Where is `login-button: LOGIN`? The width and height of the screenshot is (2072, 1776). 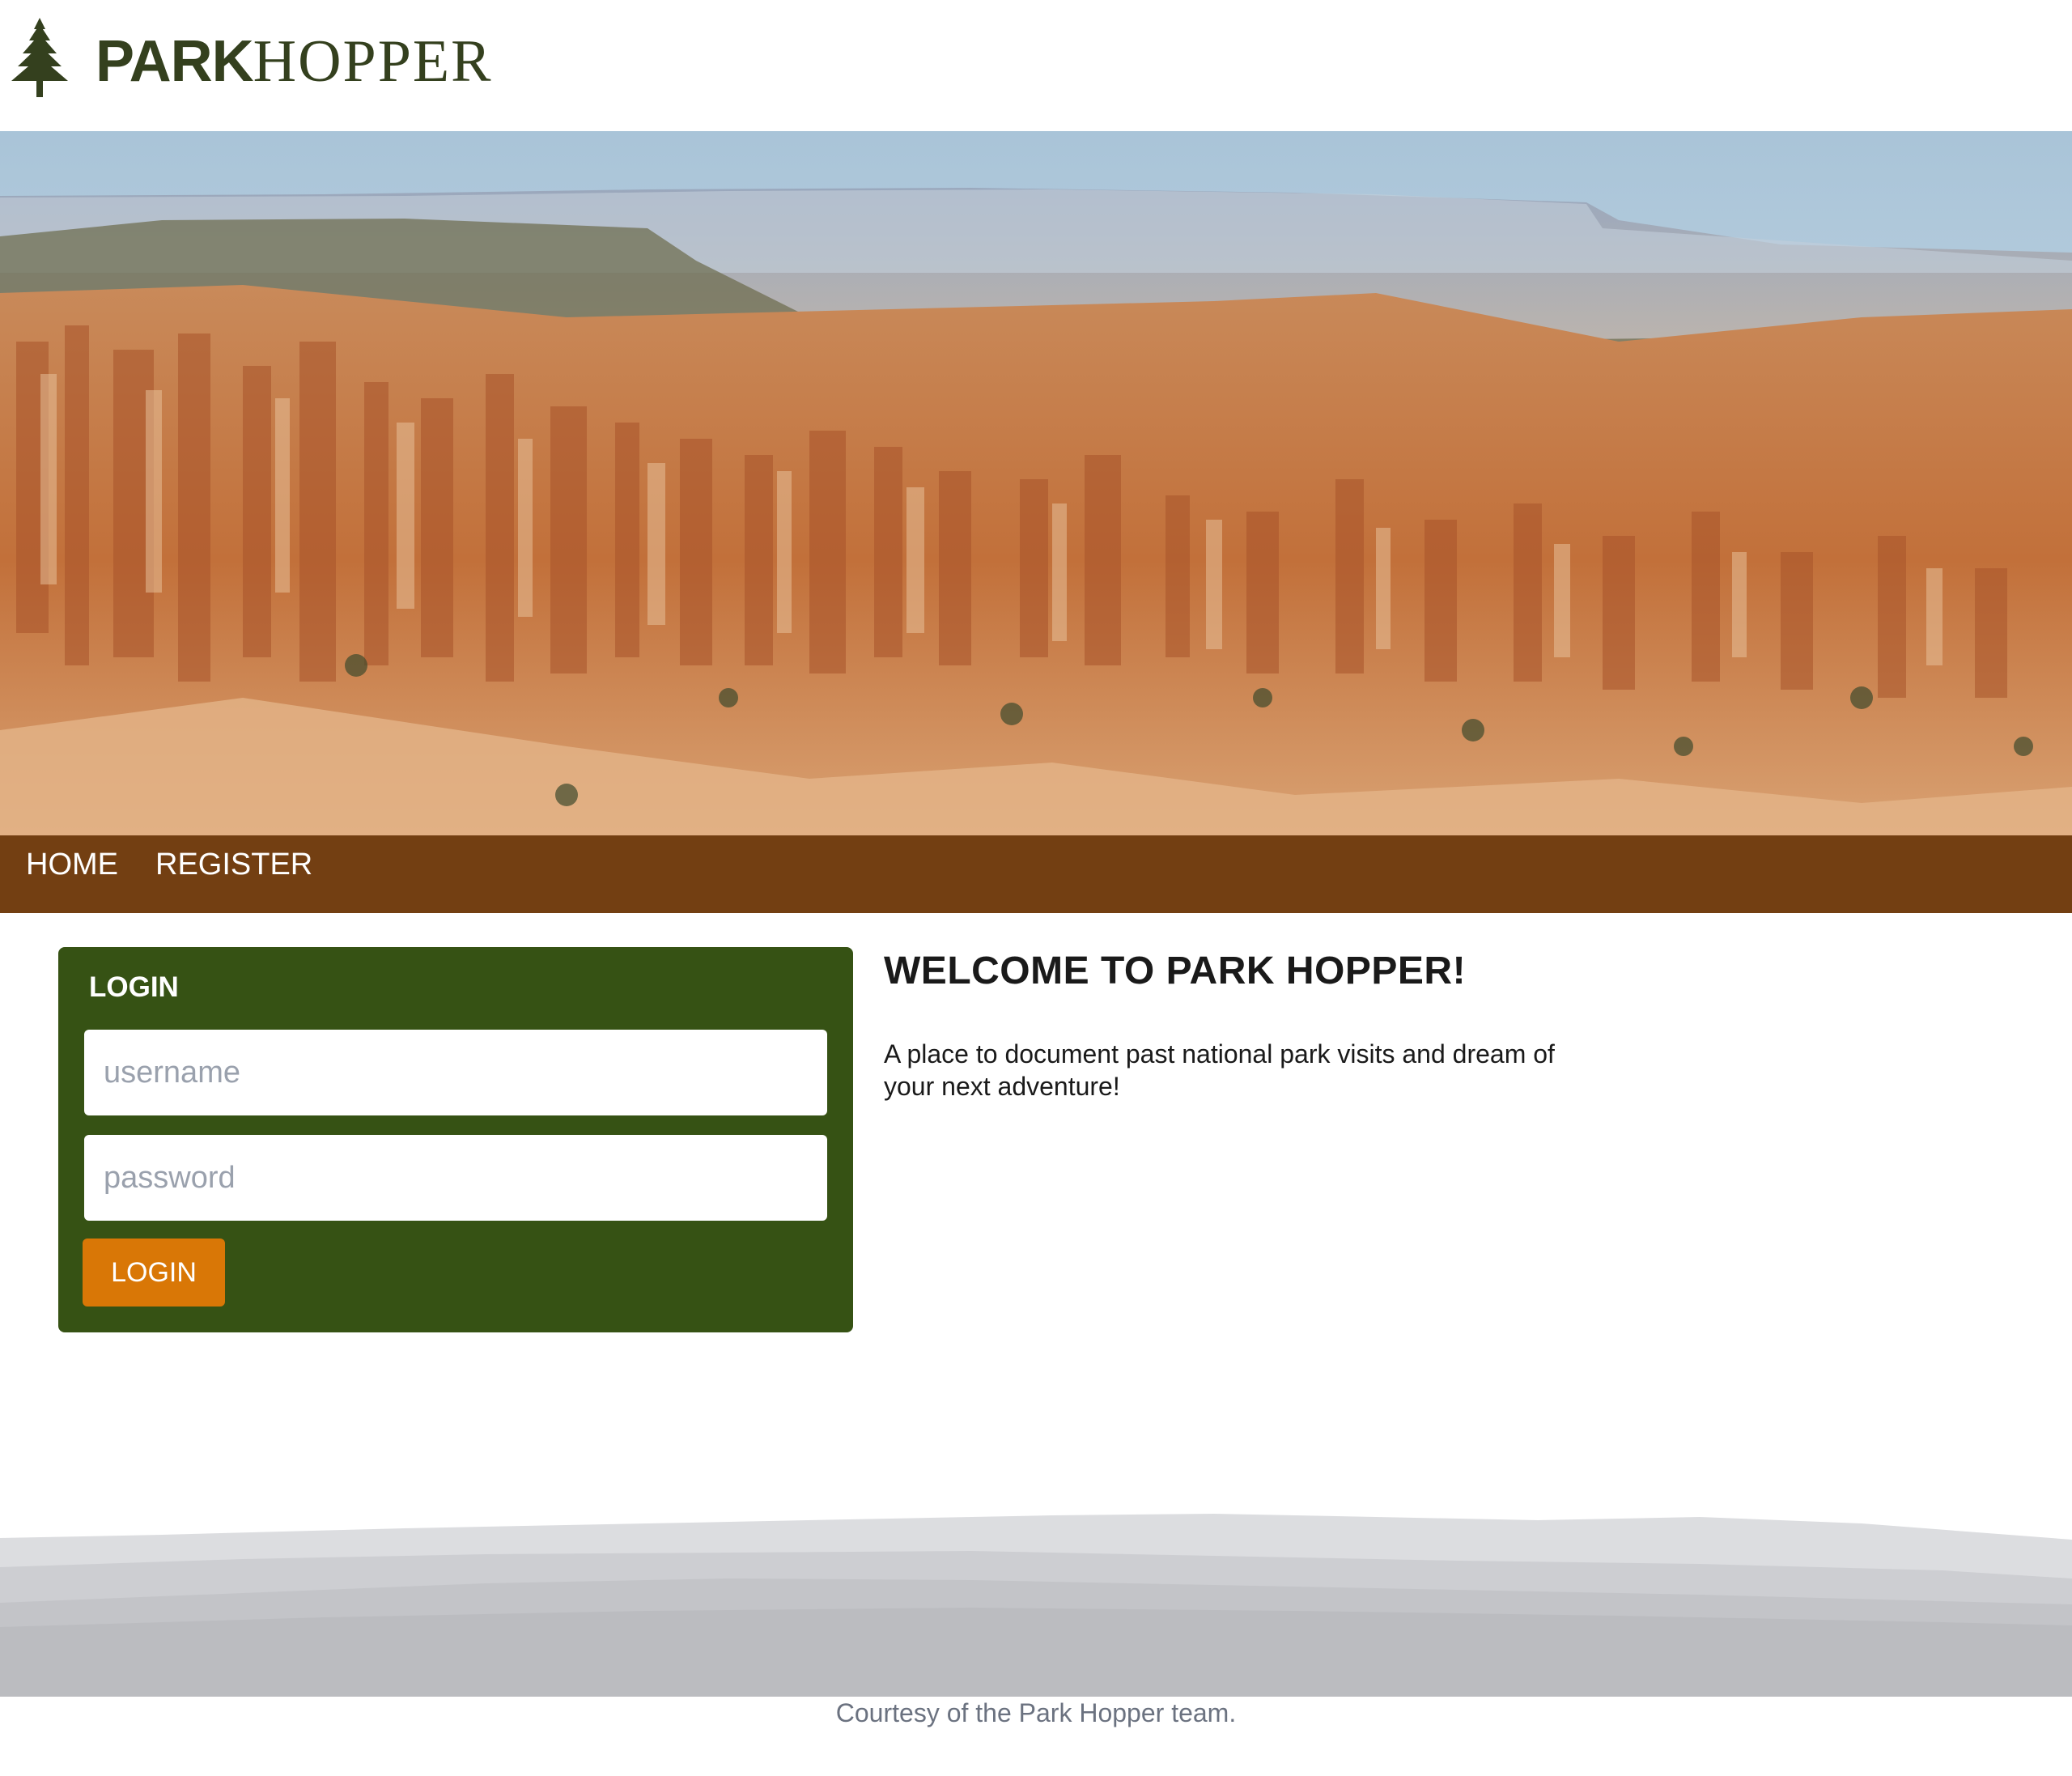 login-button: LOGIN is located at coordinates (154, 1273).